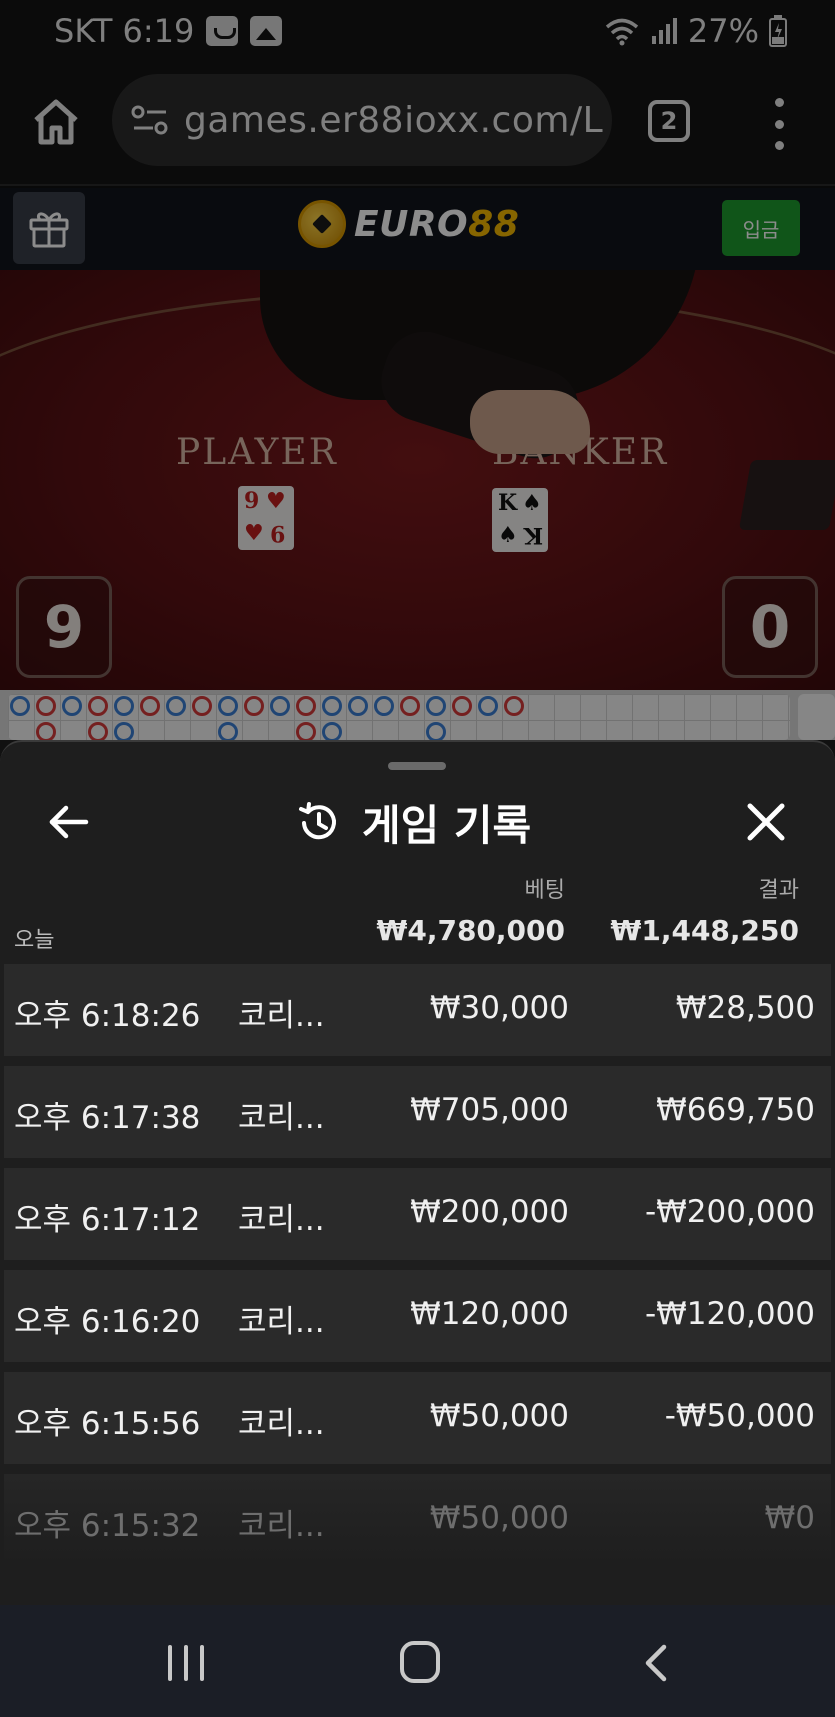 The image size is (835, 1717). Describe the element at coordinates (704, 930) in the screenshot. I see `today-result-total: ₩1,448,250` at that location.